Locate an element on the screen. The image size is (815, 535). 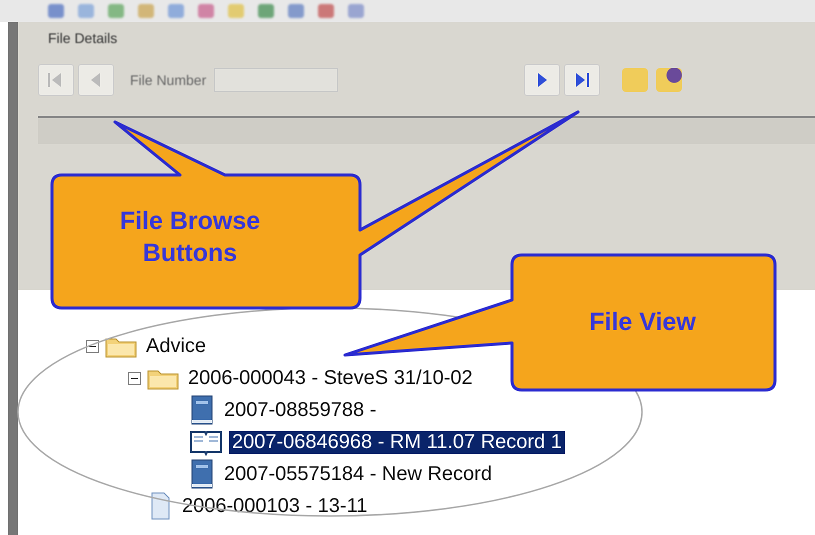
file-number-label: File Number is located at coordinates (168, 80).